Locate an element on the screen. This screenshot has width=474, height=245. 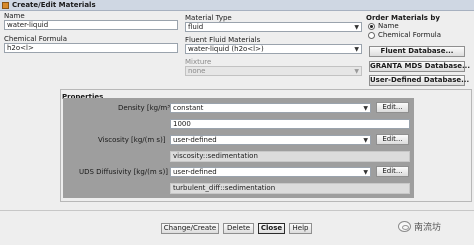
order-materials-label: Order Materials by is located at coordinates (403, 18).